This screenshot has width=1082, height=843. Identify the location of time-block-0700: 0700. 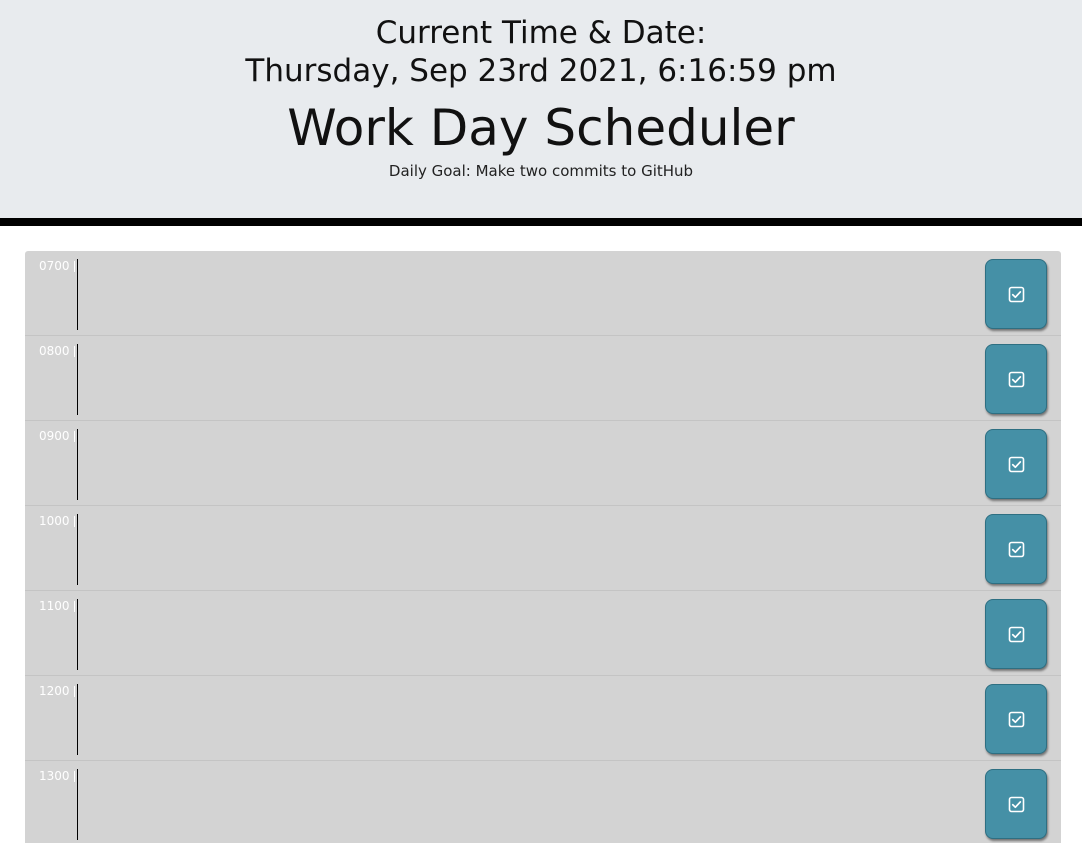
(543, 293).